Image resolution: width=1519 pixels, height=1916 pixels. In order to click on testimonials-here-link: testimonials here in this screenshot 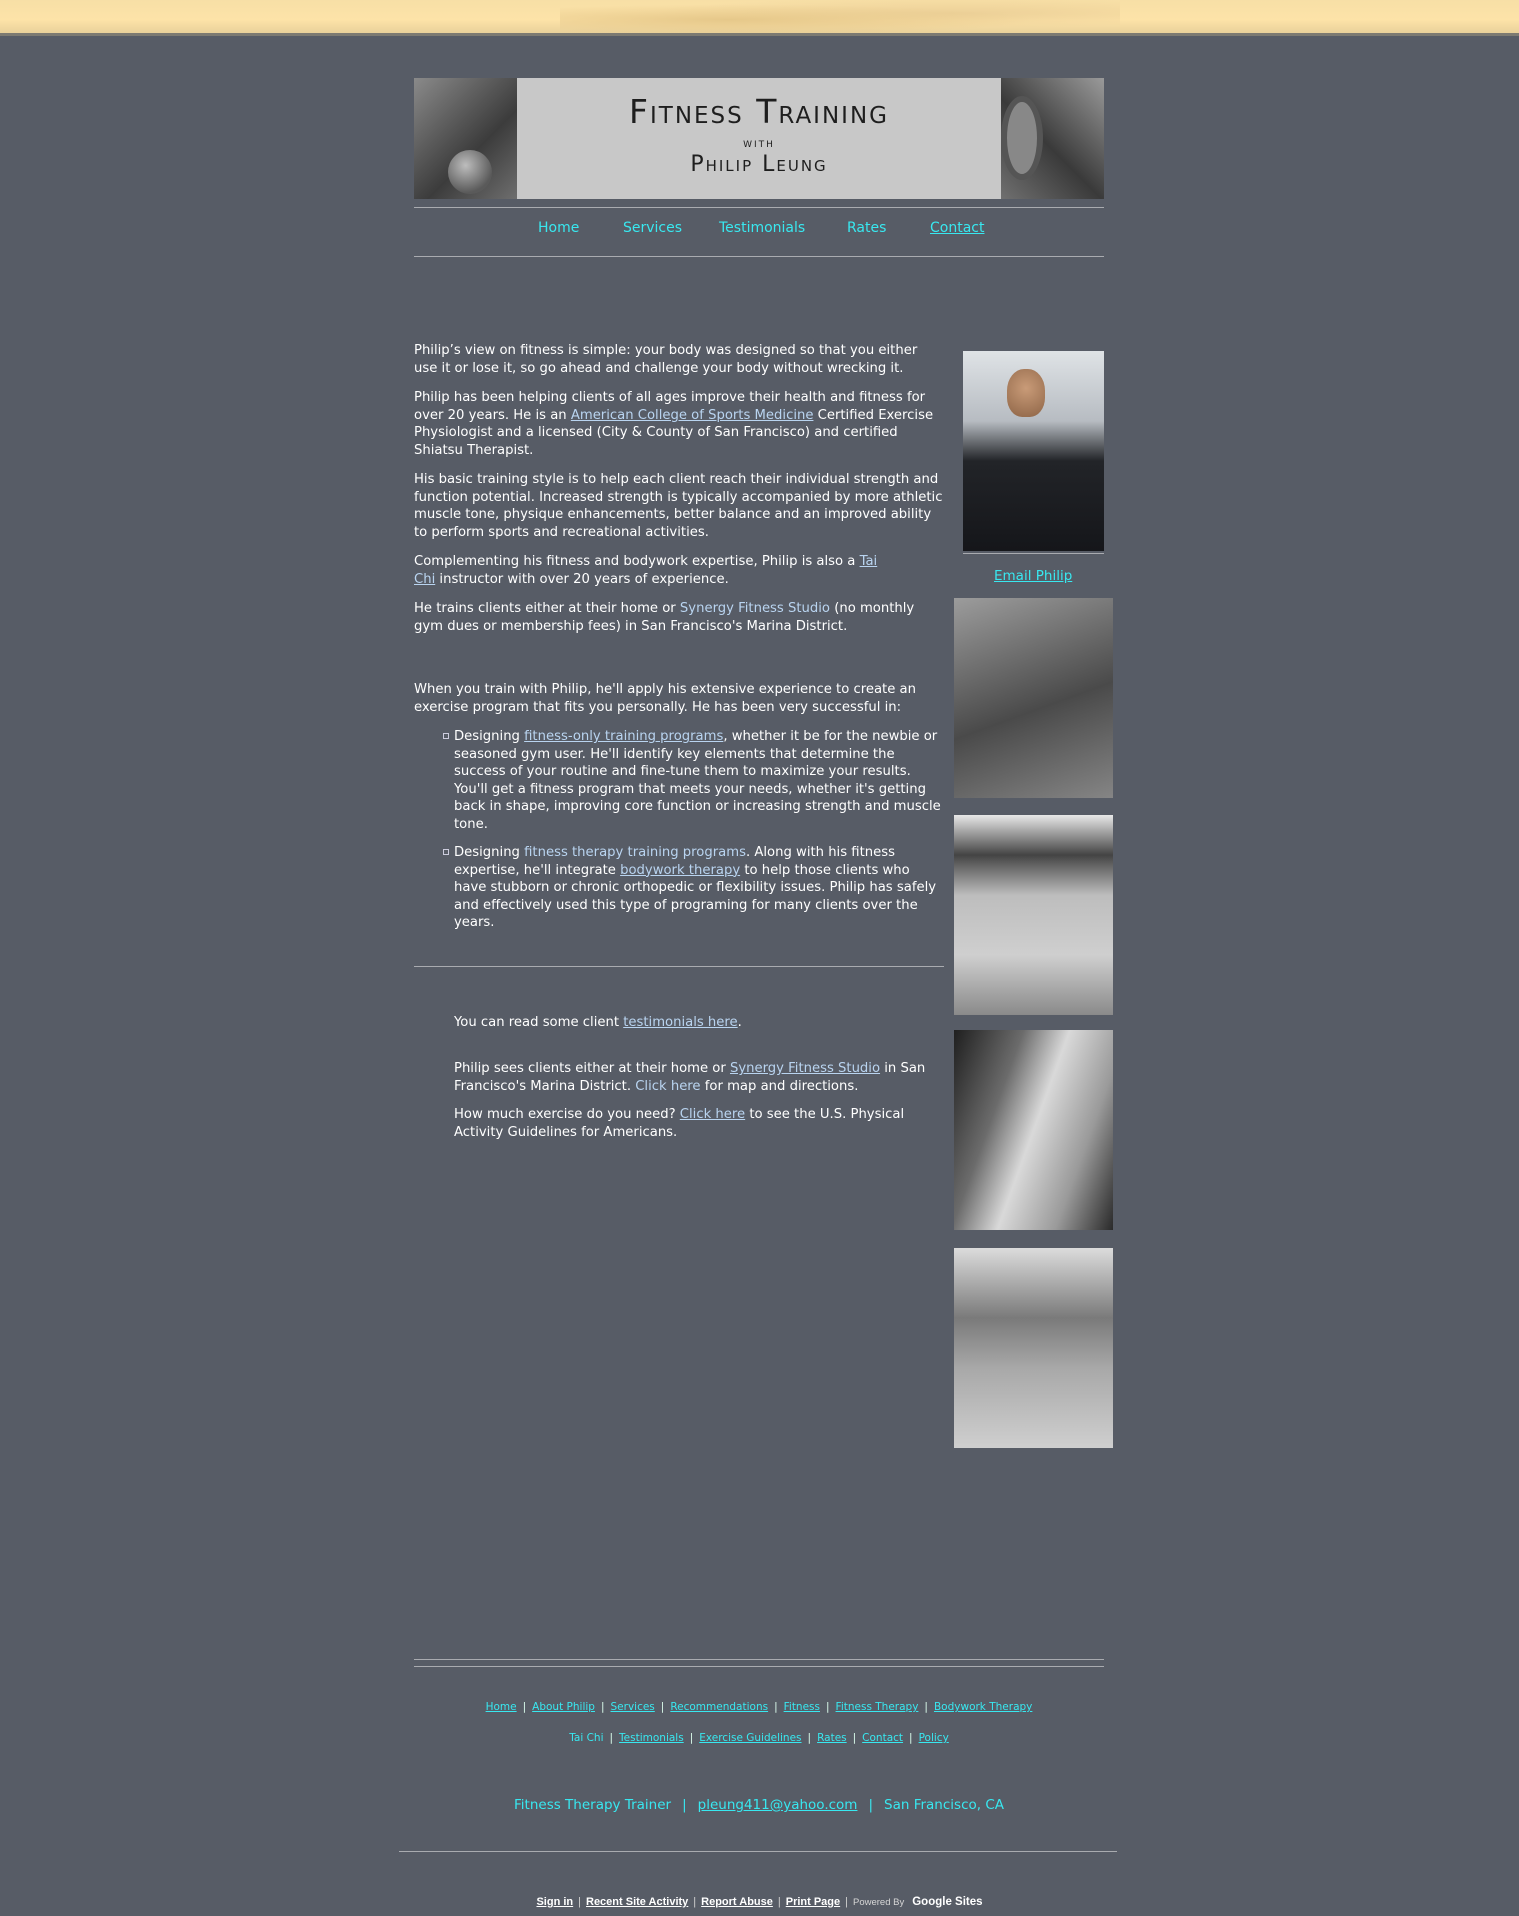, I will do `click(680, 1022)`.